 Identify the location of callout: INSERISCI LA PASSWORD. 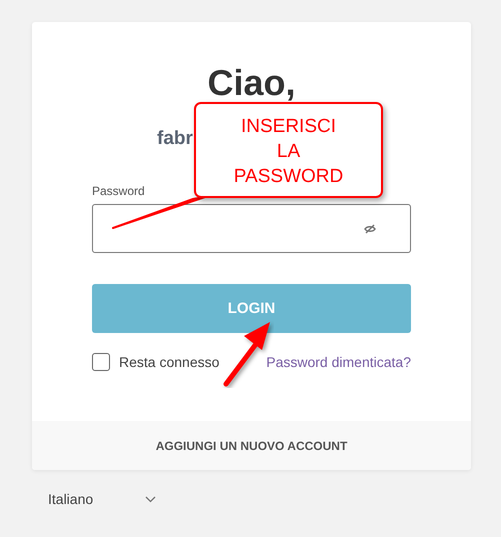
(288, 150).